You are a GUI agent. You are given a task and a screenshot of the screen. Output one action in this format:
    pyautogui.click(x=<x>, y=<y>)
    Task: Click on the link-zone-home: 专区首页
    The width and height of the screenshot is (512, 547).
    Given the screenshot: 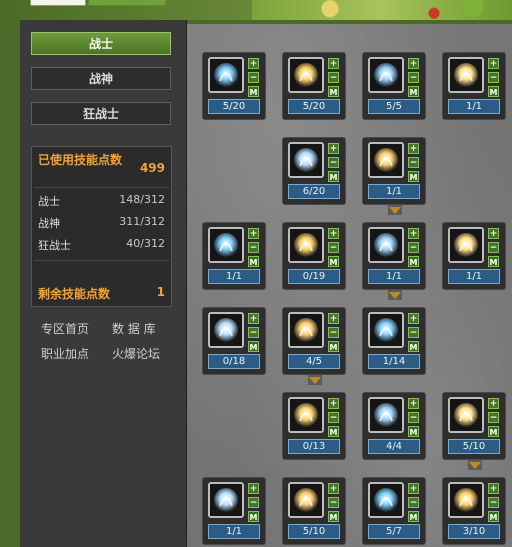 What is the action you would take?
    pyautogui.click(x=65, y=328)
    